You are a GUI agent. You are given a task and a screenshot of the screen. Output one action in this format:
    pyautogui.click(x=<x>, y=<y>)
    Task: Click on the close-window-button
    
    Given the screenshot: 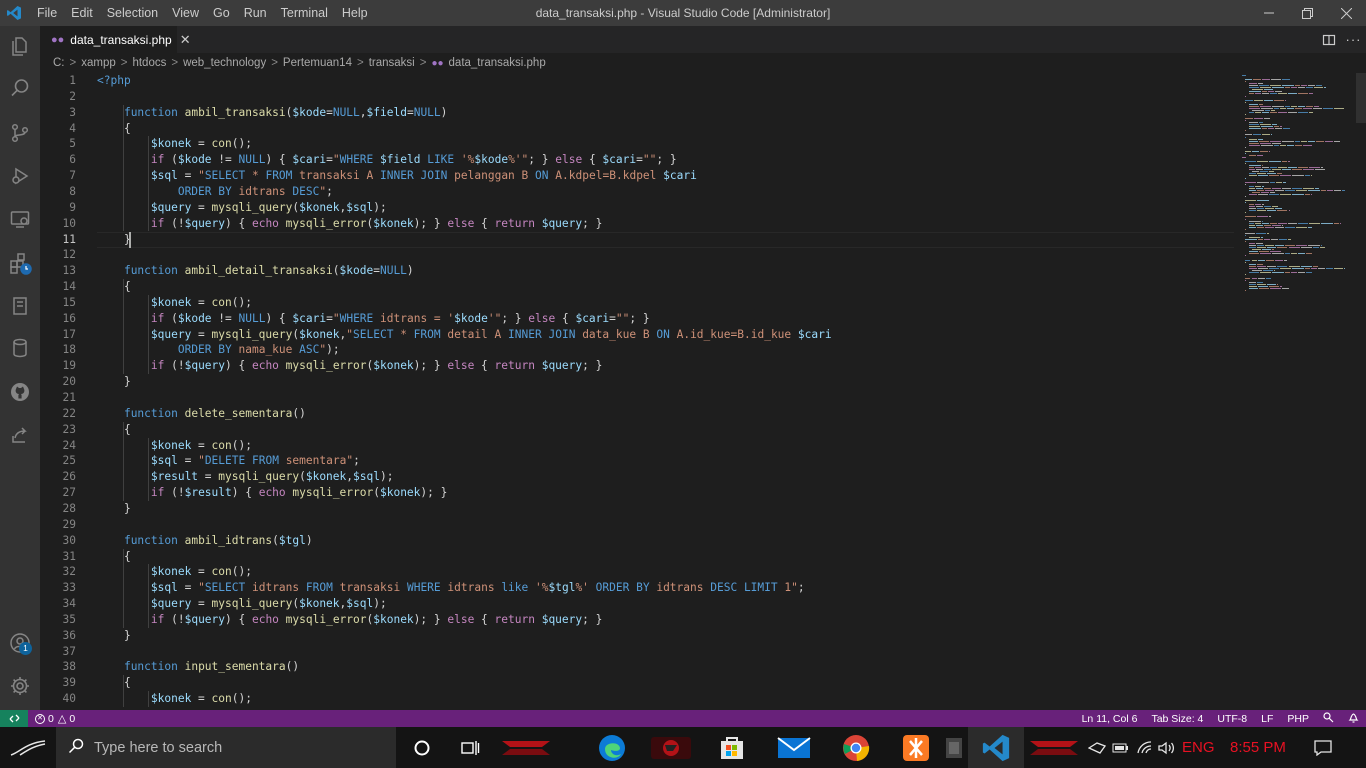 What is the action you would take?
    pyautogui.click(x=1346, y=13)
    